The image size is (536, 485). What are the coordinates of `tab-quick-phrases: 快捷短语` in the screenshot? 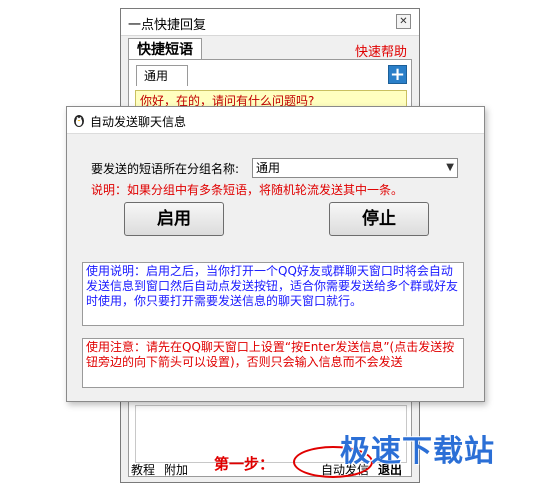 It's located at (165, 49).